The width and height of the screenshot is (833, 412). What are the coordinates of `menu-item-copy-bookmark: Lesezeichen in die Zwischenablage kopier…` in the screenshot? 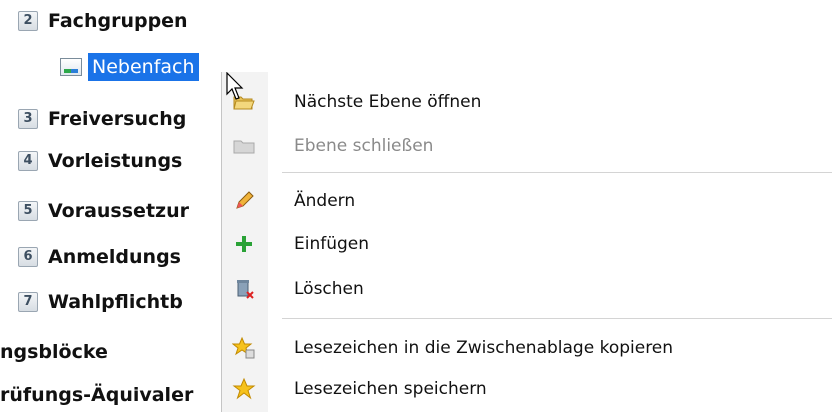 It's located at (527, 348).